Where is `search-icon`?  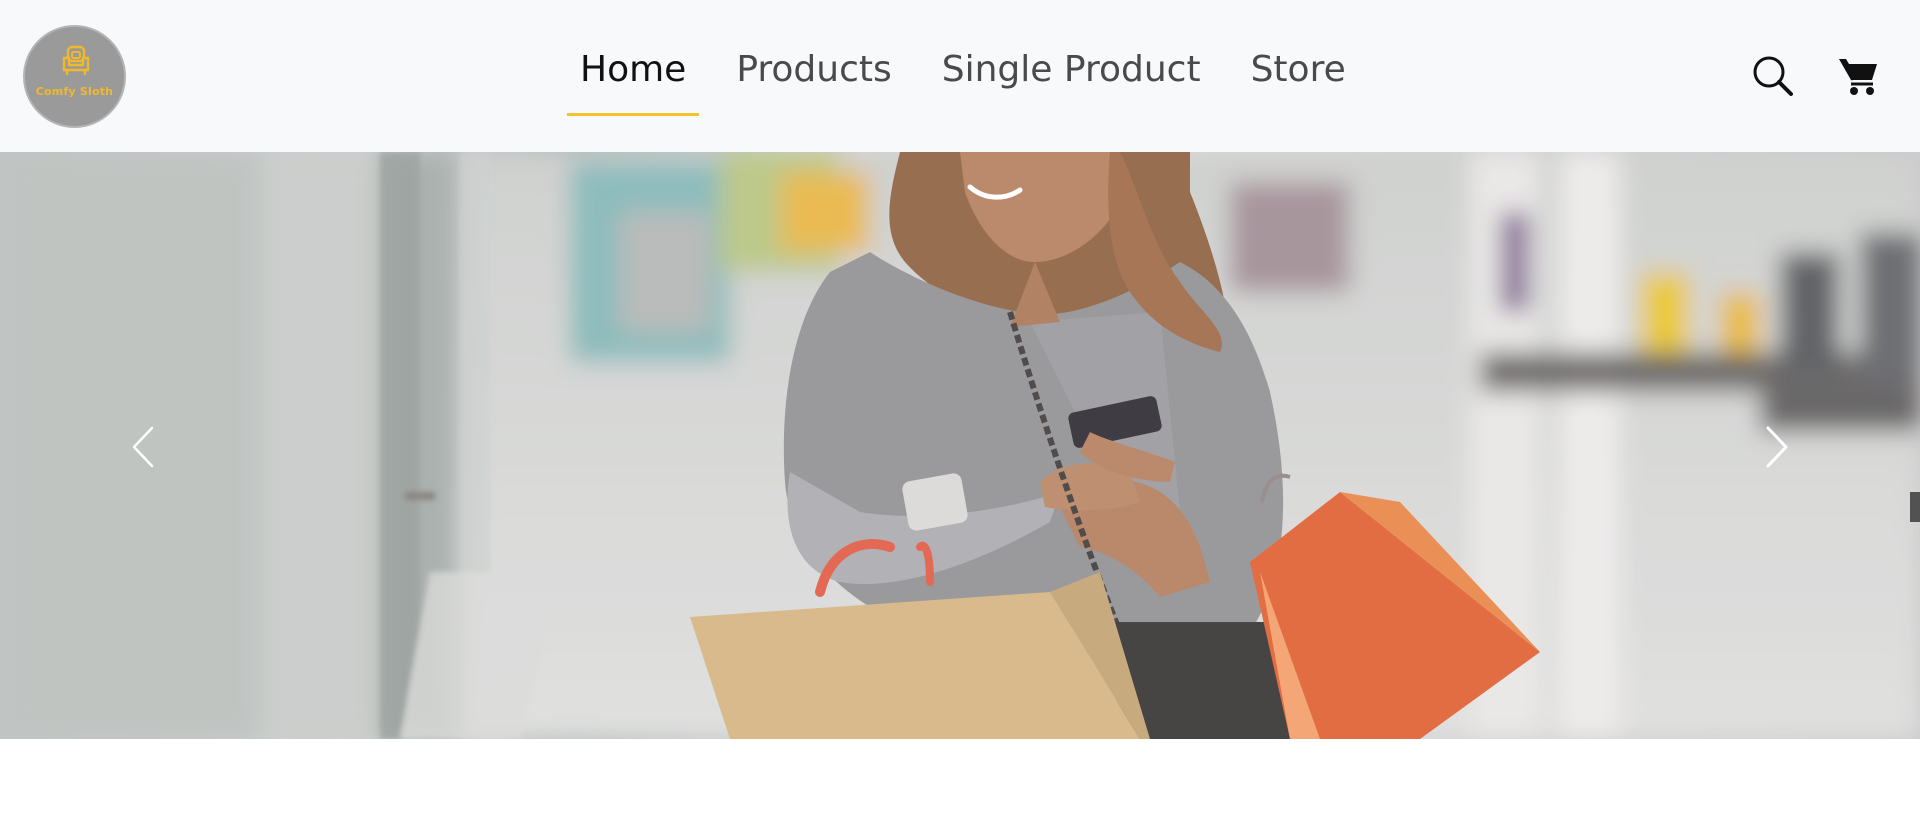 search-icon is located at coordinates (1773, 76).